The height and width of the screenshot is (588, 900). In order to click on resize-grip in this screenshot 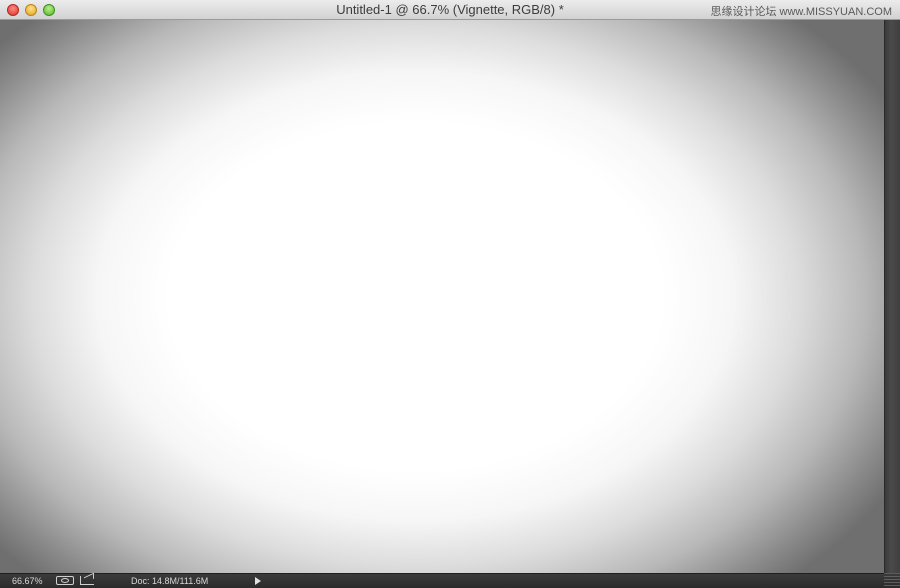, I will do `click(892, 580)`.